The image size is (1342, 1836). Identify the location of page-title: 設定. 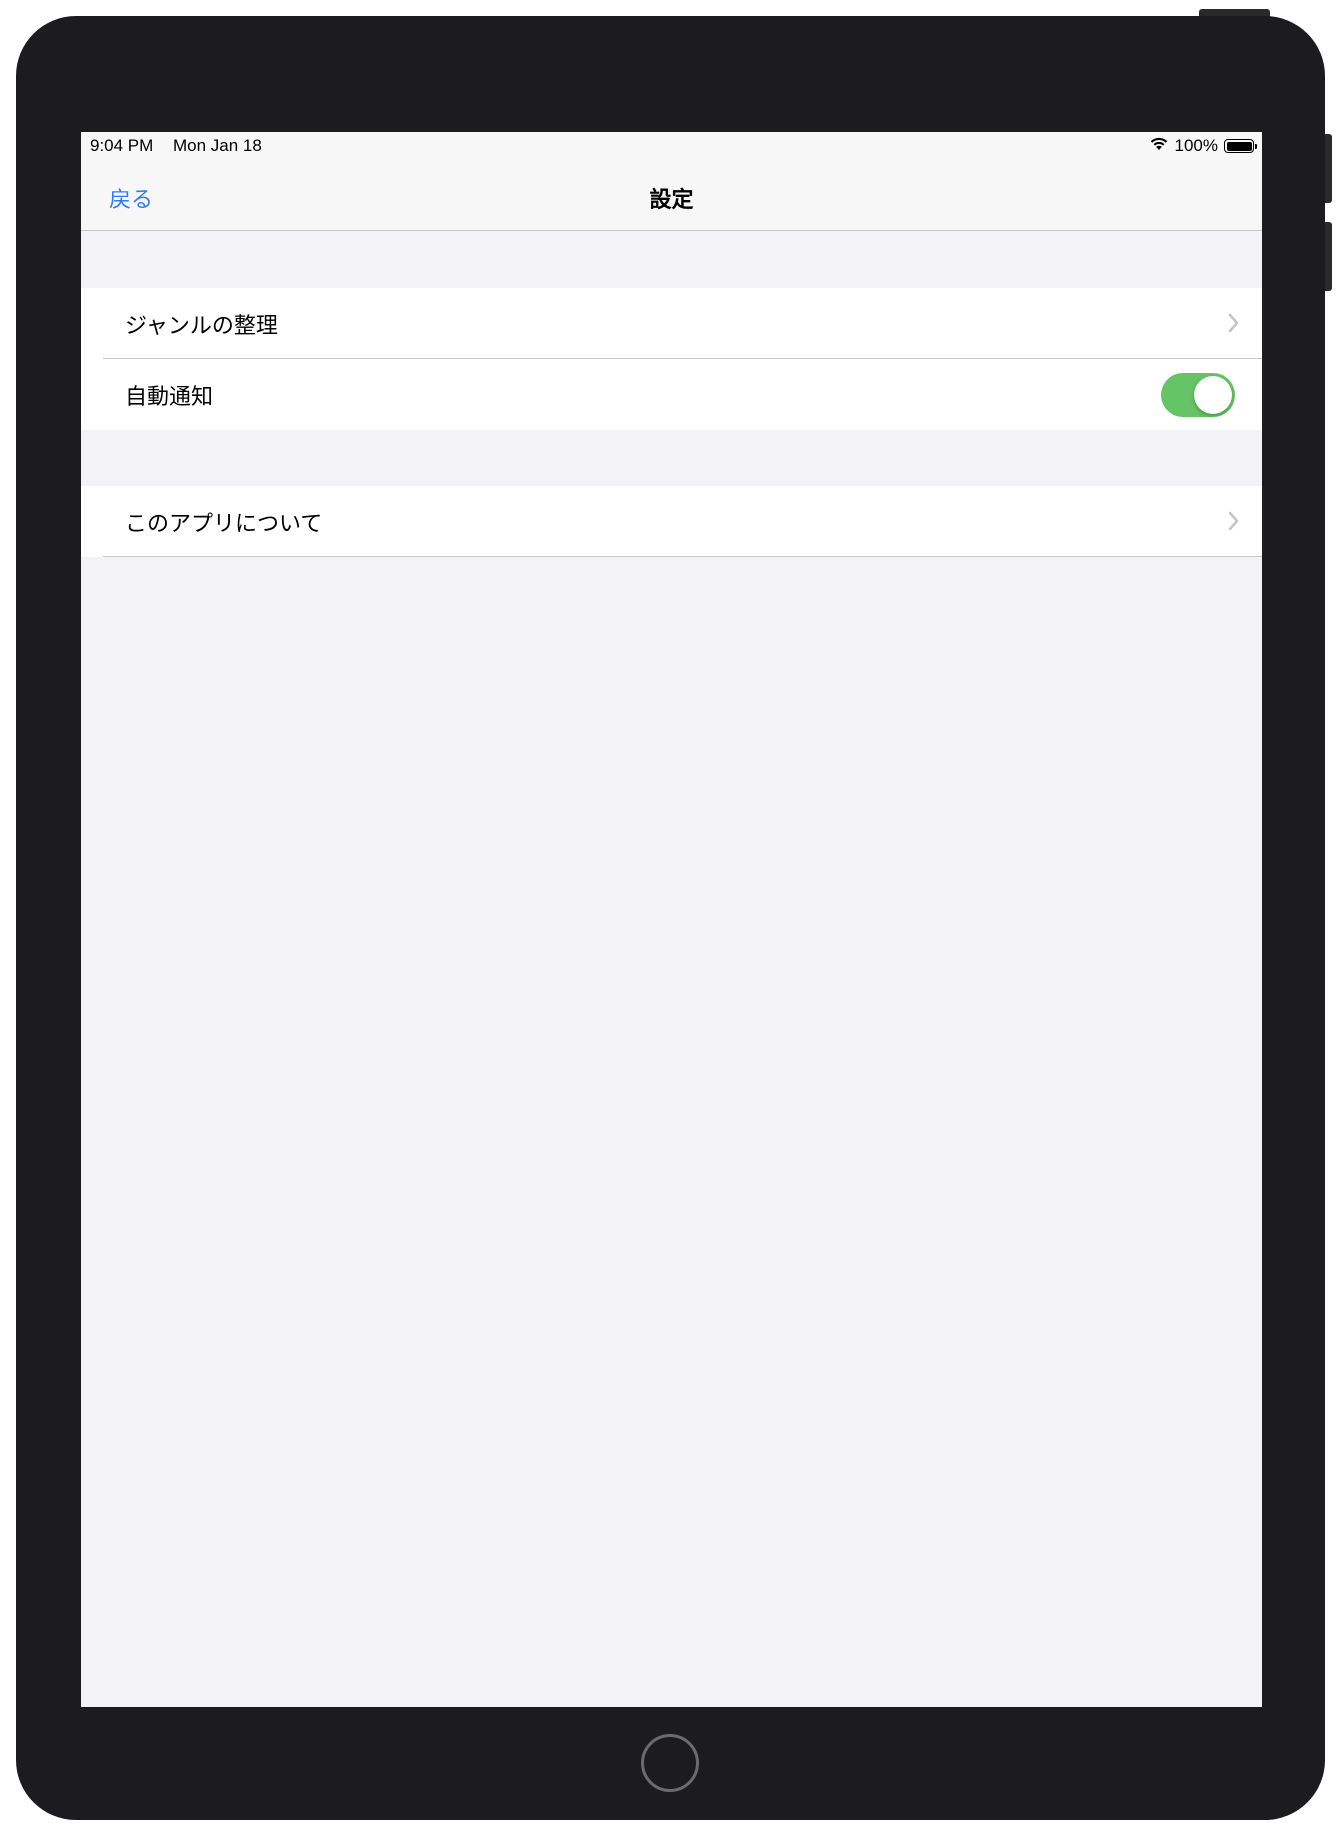
(671, 199).